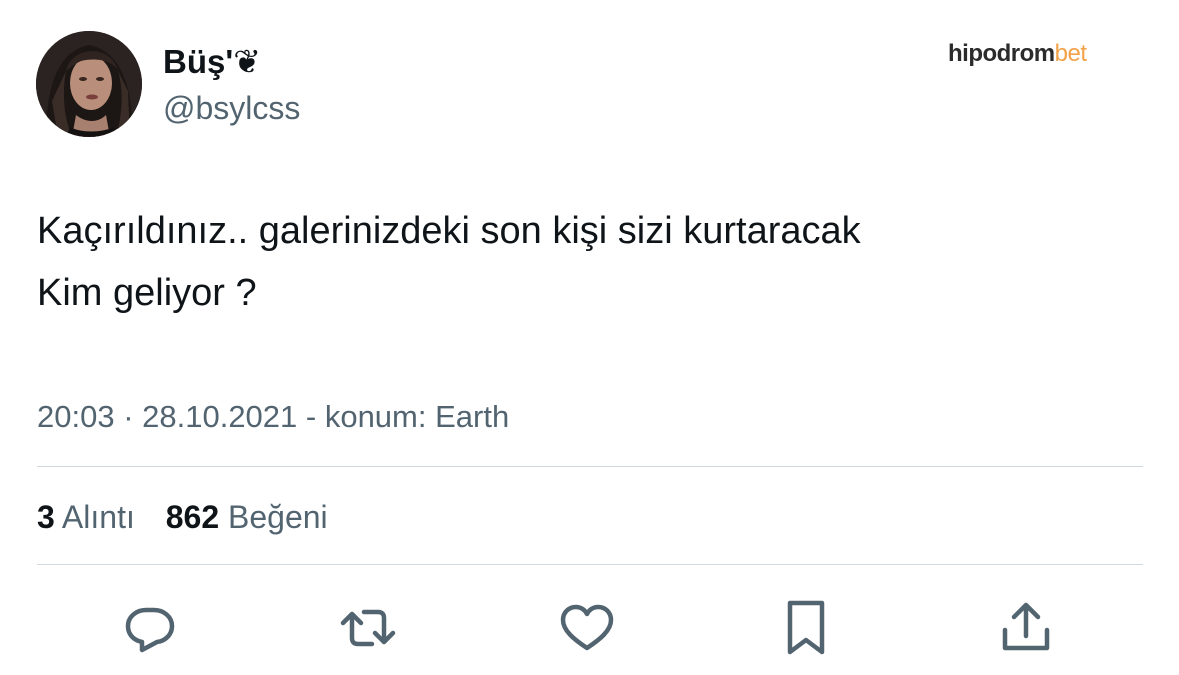 Image resolution: width=1179 pixels, height=675 pixels. I want to click on retweet-button, so click(368, 628).